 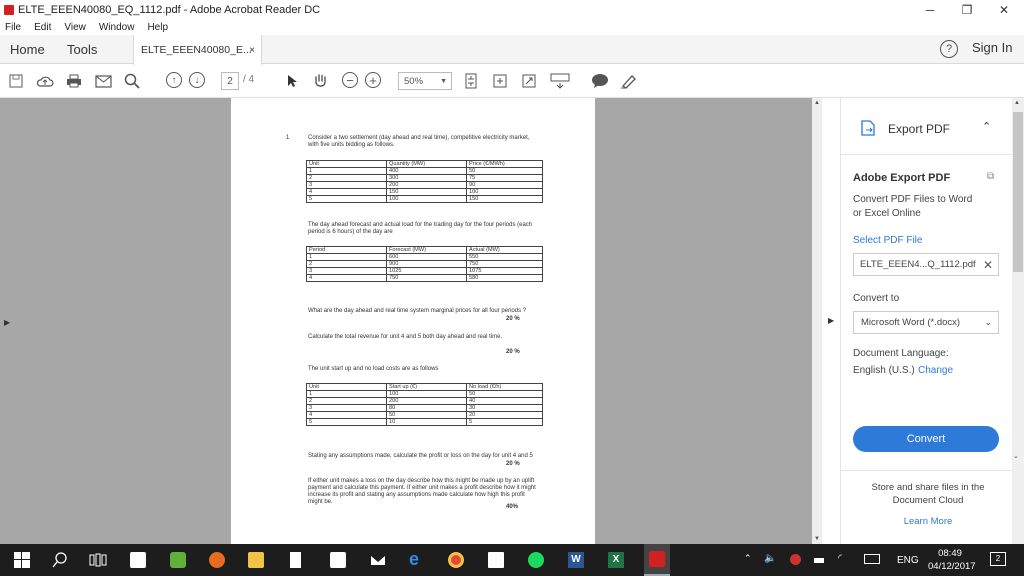 What do you see at coordinates (27, 49) in the screenshot?
I see `tab-home: Home` at bounding box center [27, 49].